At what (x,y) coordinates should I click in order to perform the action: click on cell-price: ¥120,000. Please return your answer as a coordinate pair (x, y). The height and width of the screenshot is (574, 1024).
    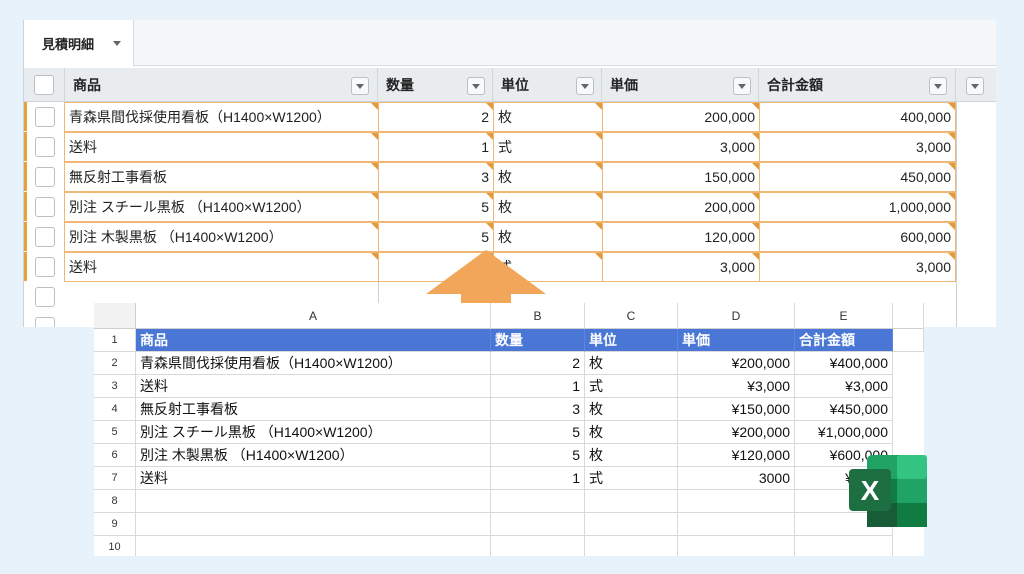
    Looking at the image, I should click on (736, 455).